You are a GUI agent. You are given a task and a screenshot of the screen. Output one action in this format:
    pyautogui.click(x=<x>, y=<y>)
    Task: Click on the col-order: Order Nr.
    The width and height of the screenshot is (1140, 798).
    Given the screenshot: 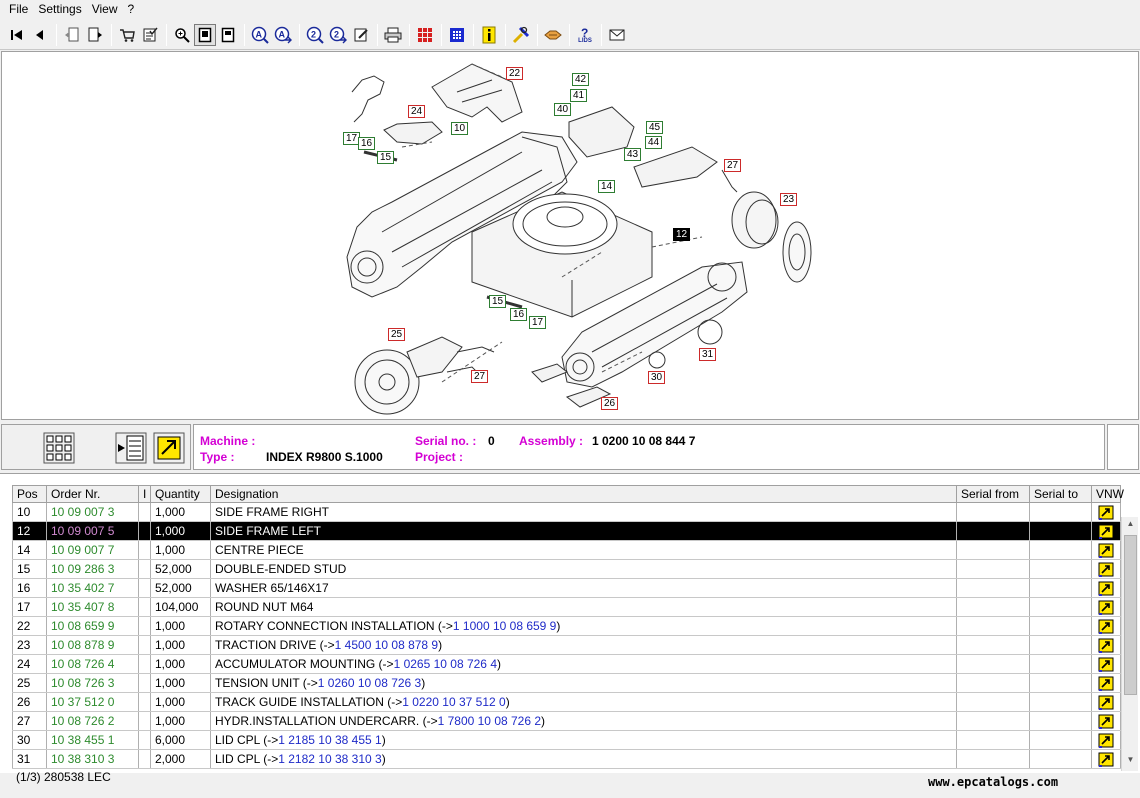 What is the action you would take?
    pyautogui.click(x=92, y=494)
    